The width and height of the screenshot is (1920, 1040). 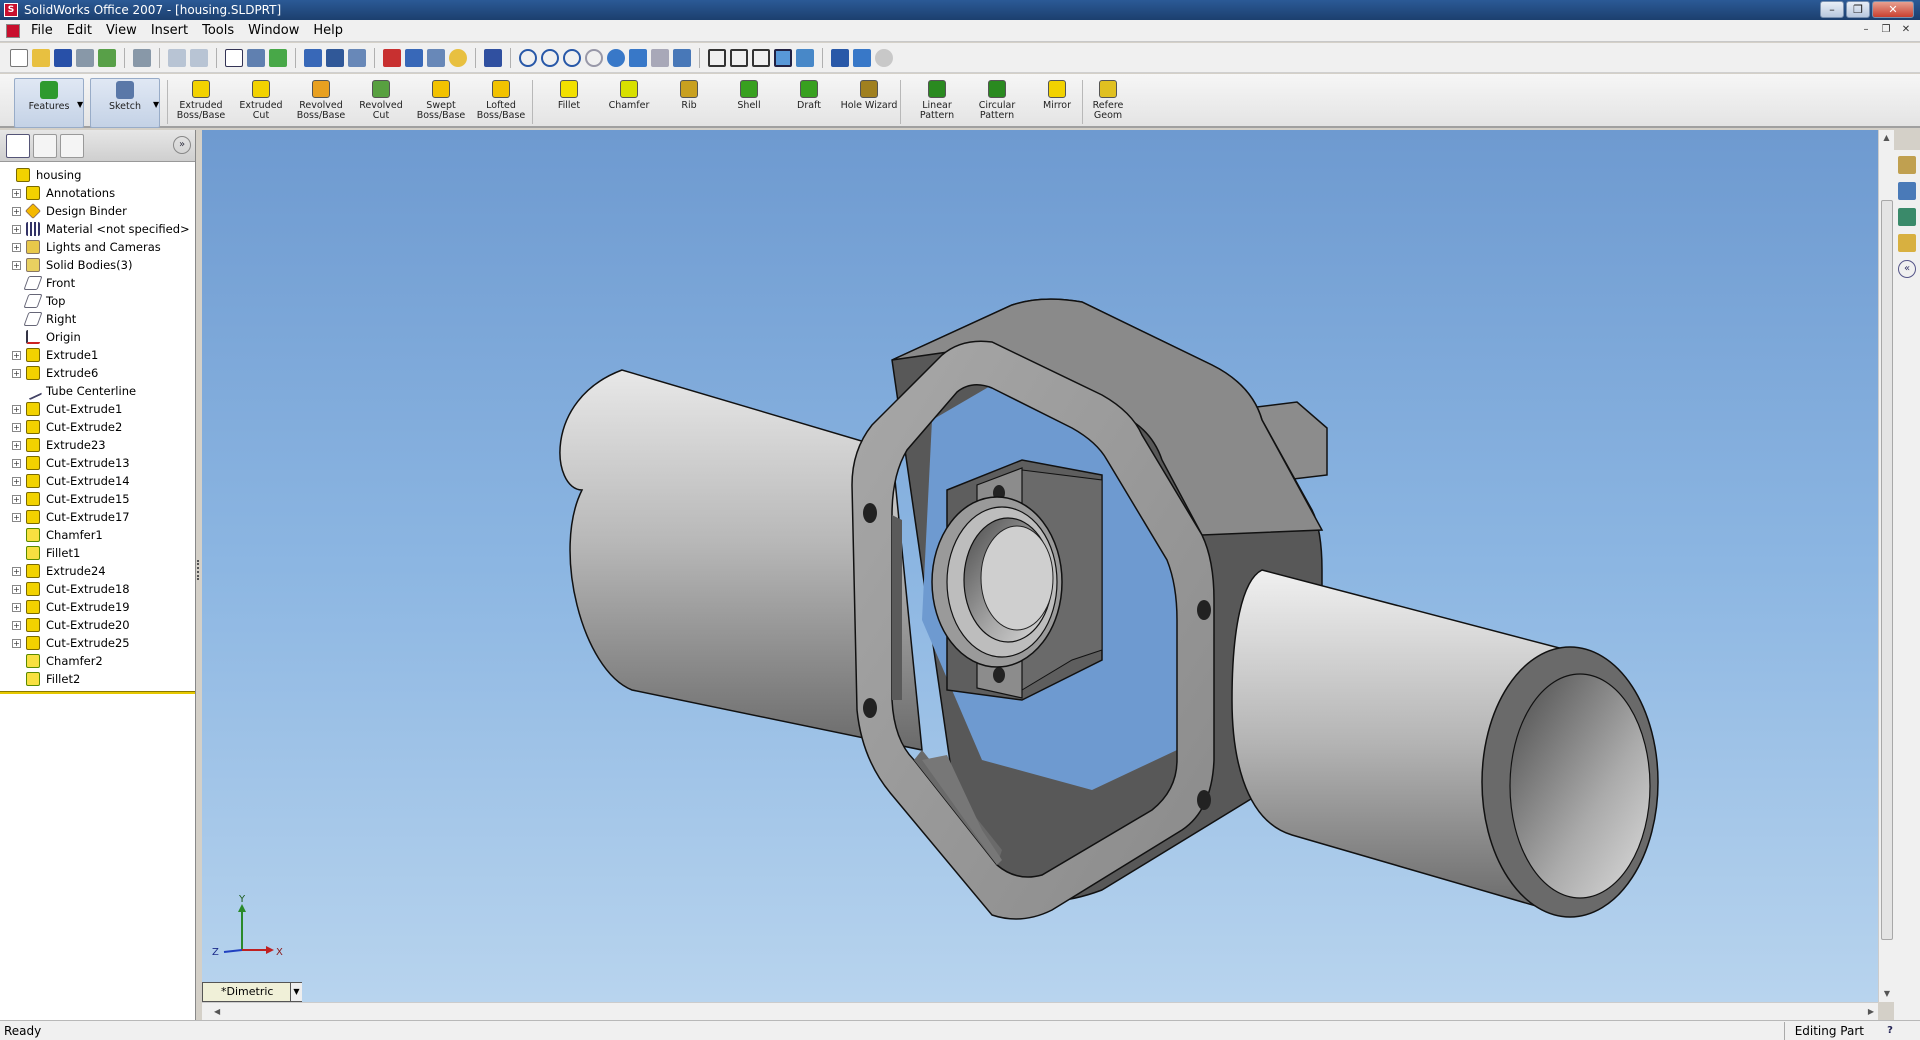 What do you see at coordinates (1886, 138) in the screenshot?
I see `scroll-up-arrow: ▲` at bounding box center [1886, 138].